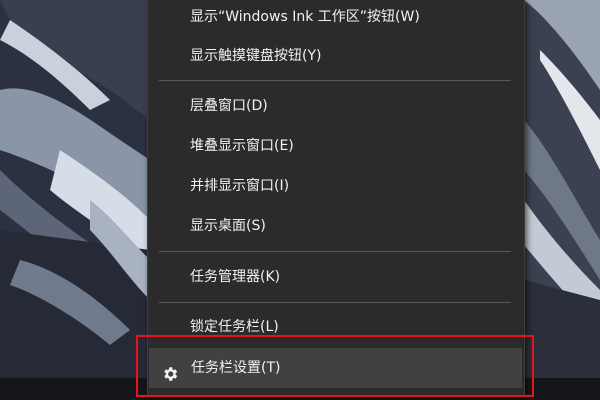 The width and height of the screenshot is (600, 400). Describe the element at coordinates (235, 277) in the screenshot. I see `menu-item-label: 任务管理器(K)` at that location.